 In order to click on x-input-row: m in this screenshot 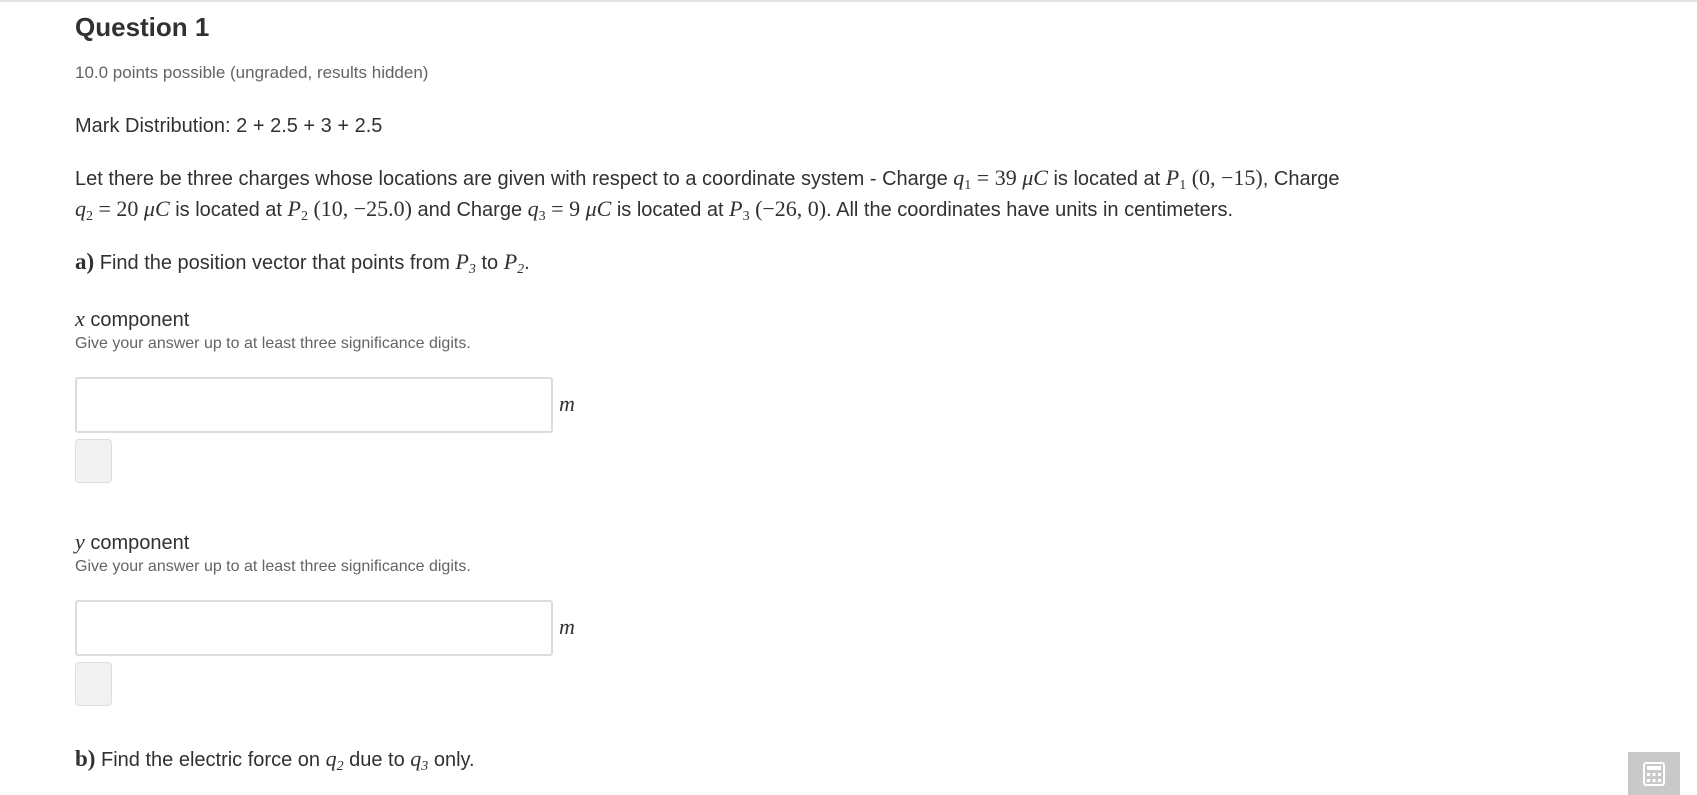, I will do `click(735, 406)`.